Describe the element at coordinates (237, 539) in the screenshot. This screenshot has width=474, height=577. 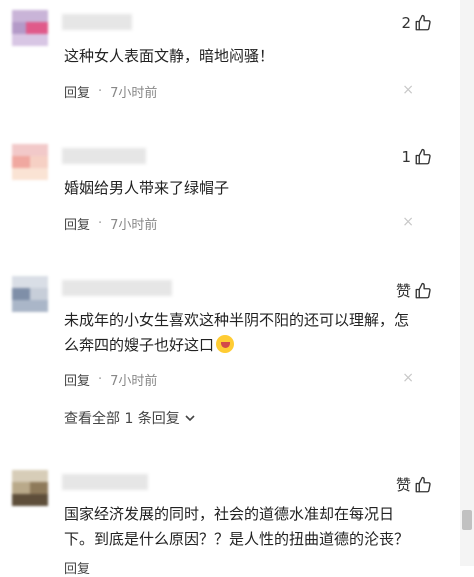
I see `comment-text-line: 下。到底是什么原因？？是人性的扭曲道德的沦丧？` at that location.